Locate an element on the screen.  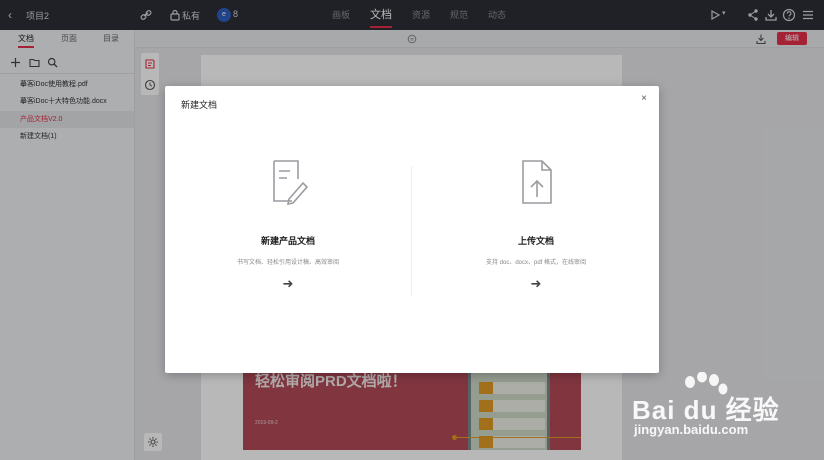
upload-document-option: 上传文档 支持 doc、docx、pdf 格式，在线审阅 ➜ is located at coordinates (536, 227).